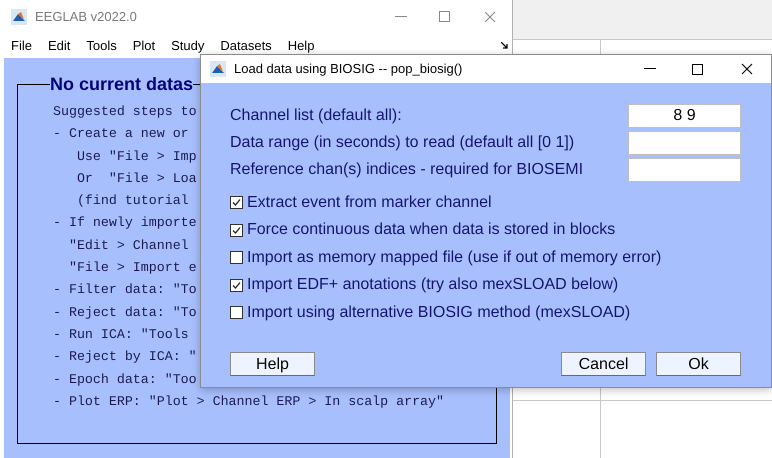 The image size is (772, 458). What do you see at coordinates (187, 46) in the screenshot?
I see `menu-item: Study` at bounding box center [187, 46].